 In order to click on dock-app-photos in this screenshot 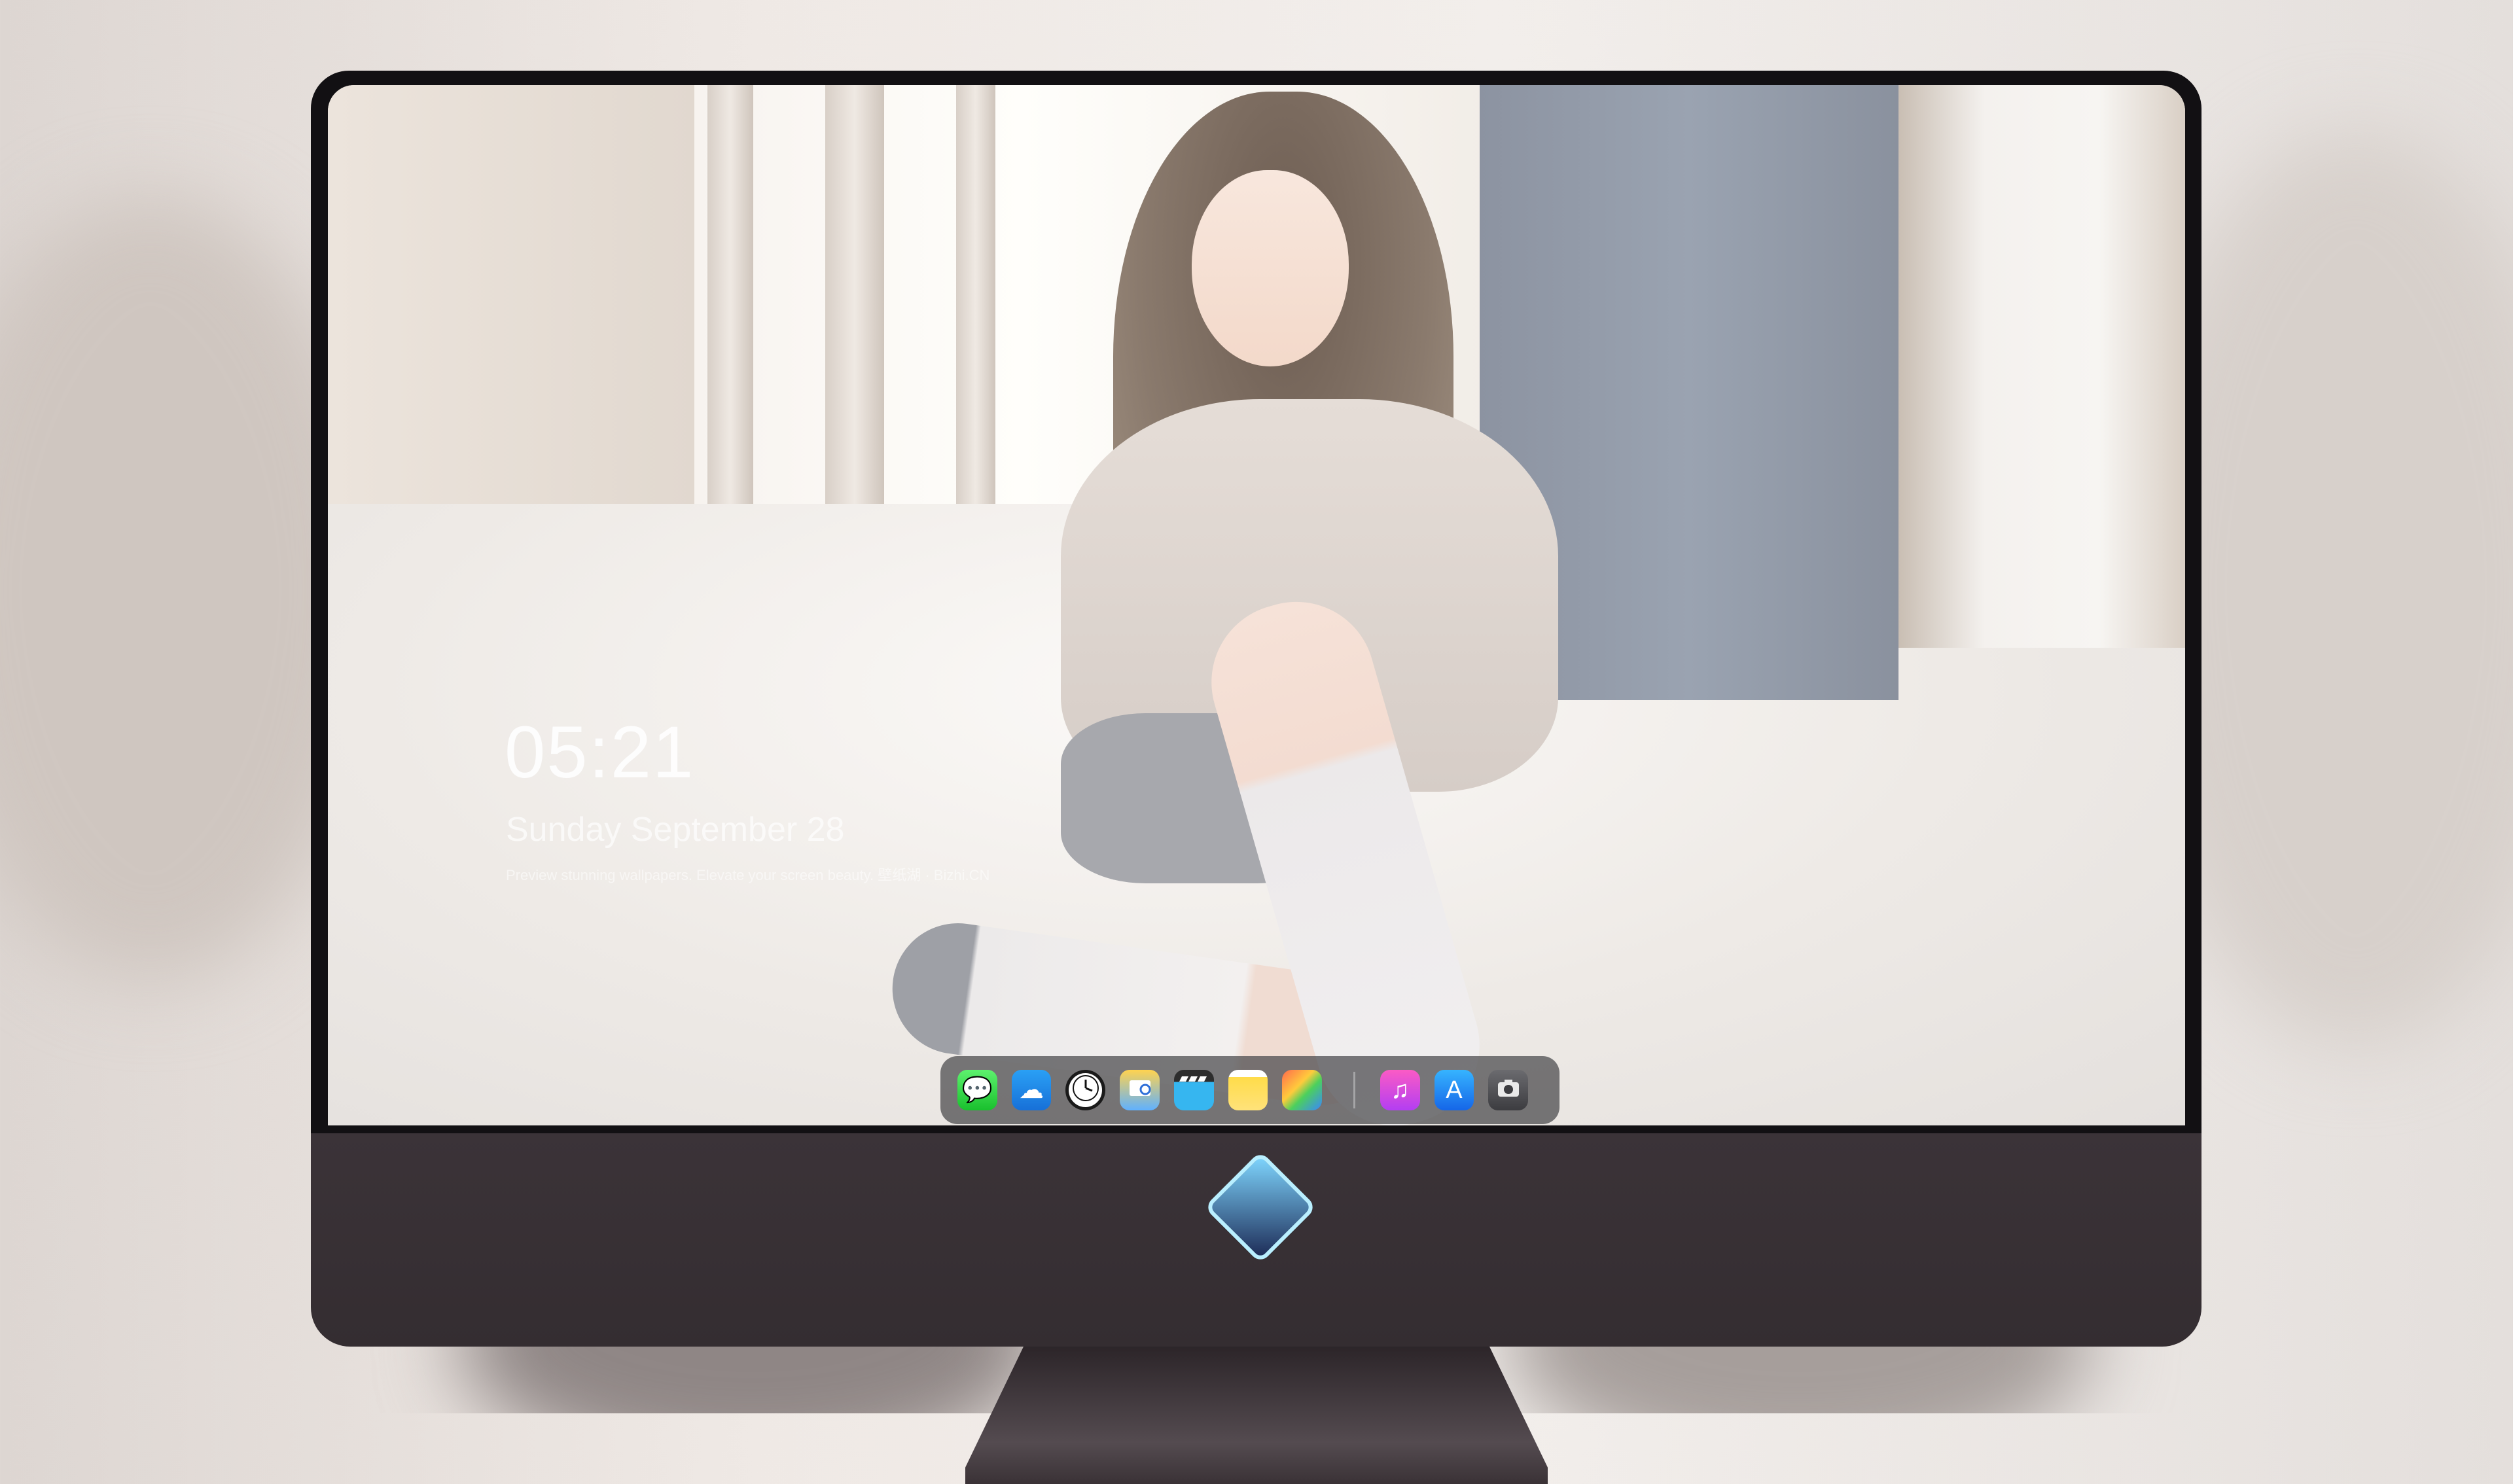, I will do `click(1302, 1090)`.